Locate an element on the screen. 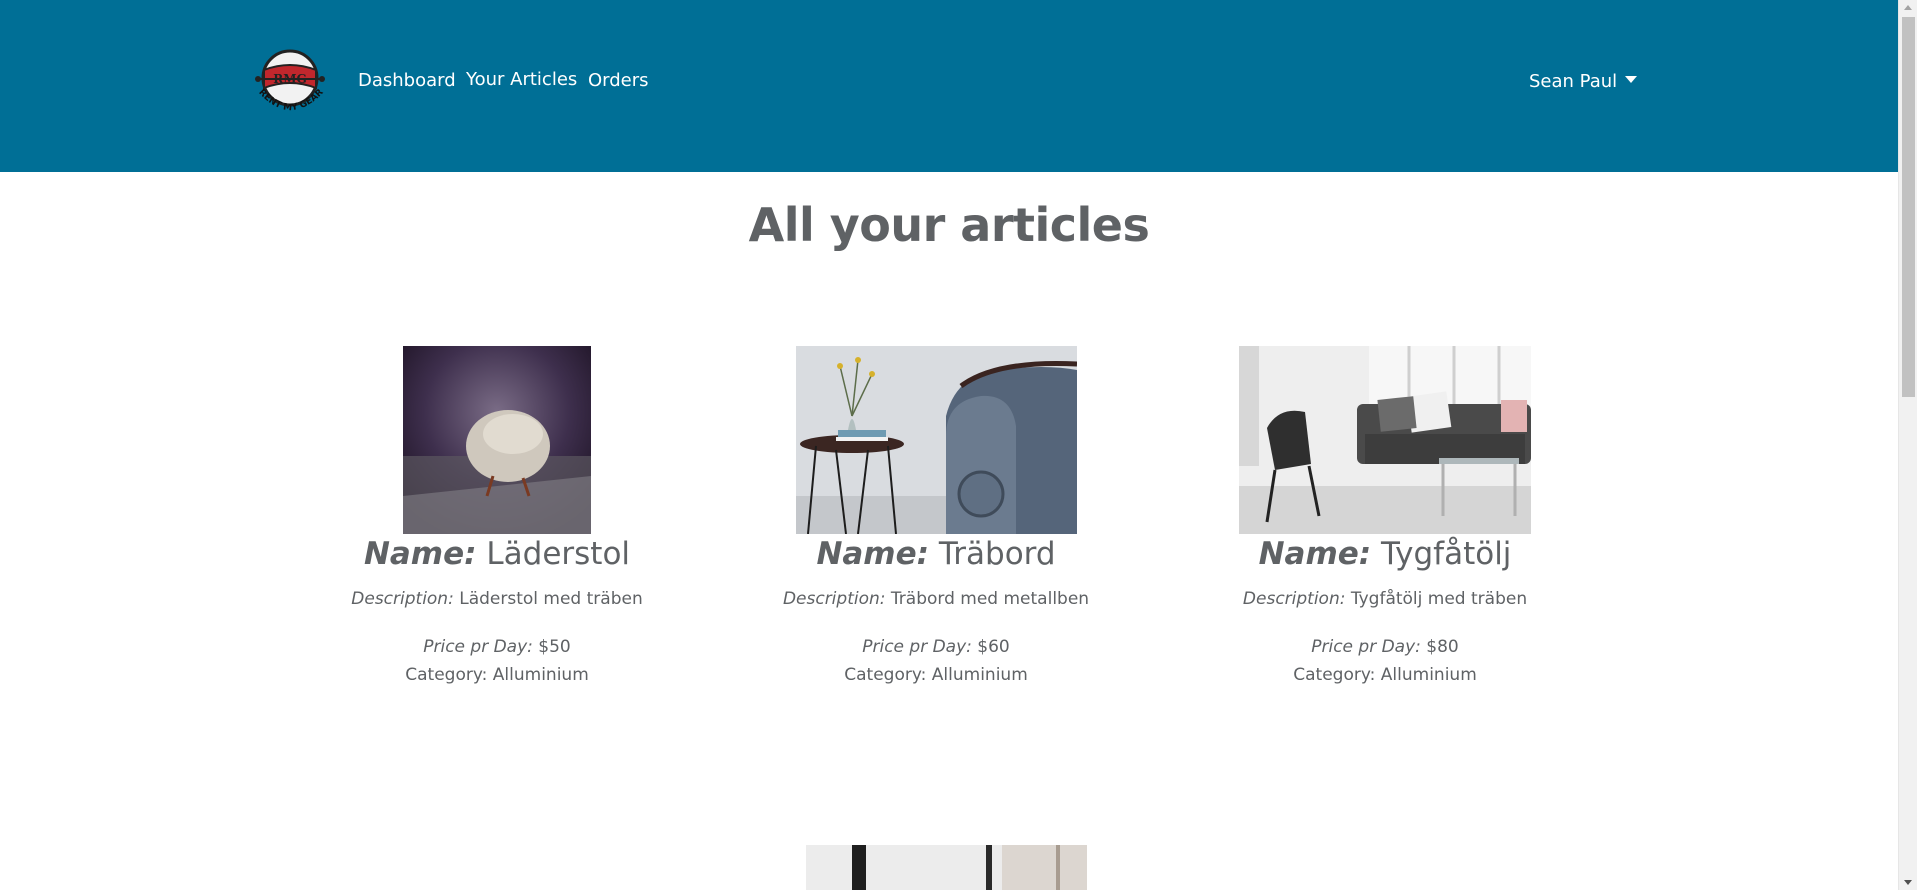  article-name: Name: Träbord is located at coordinates (936, 554).